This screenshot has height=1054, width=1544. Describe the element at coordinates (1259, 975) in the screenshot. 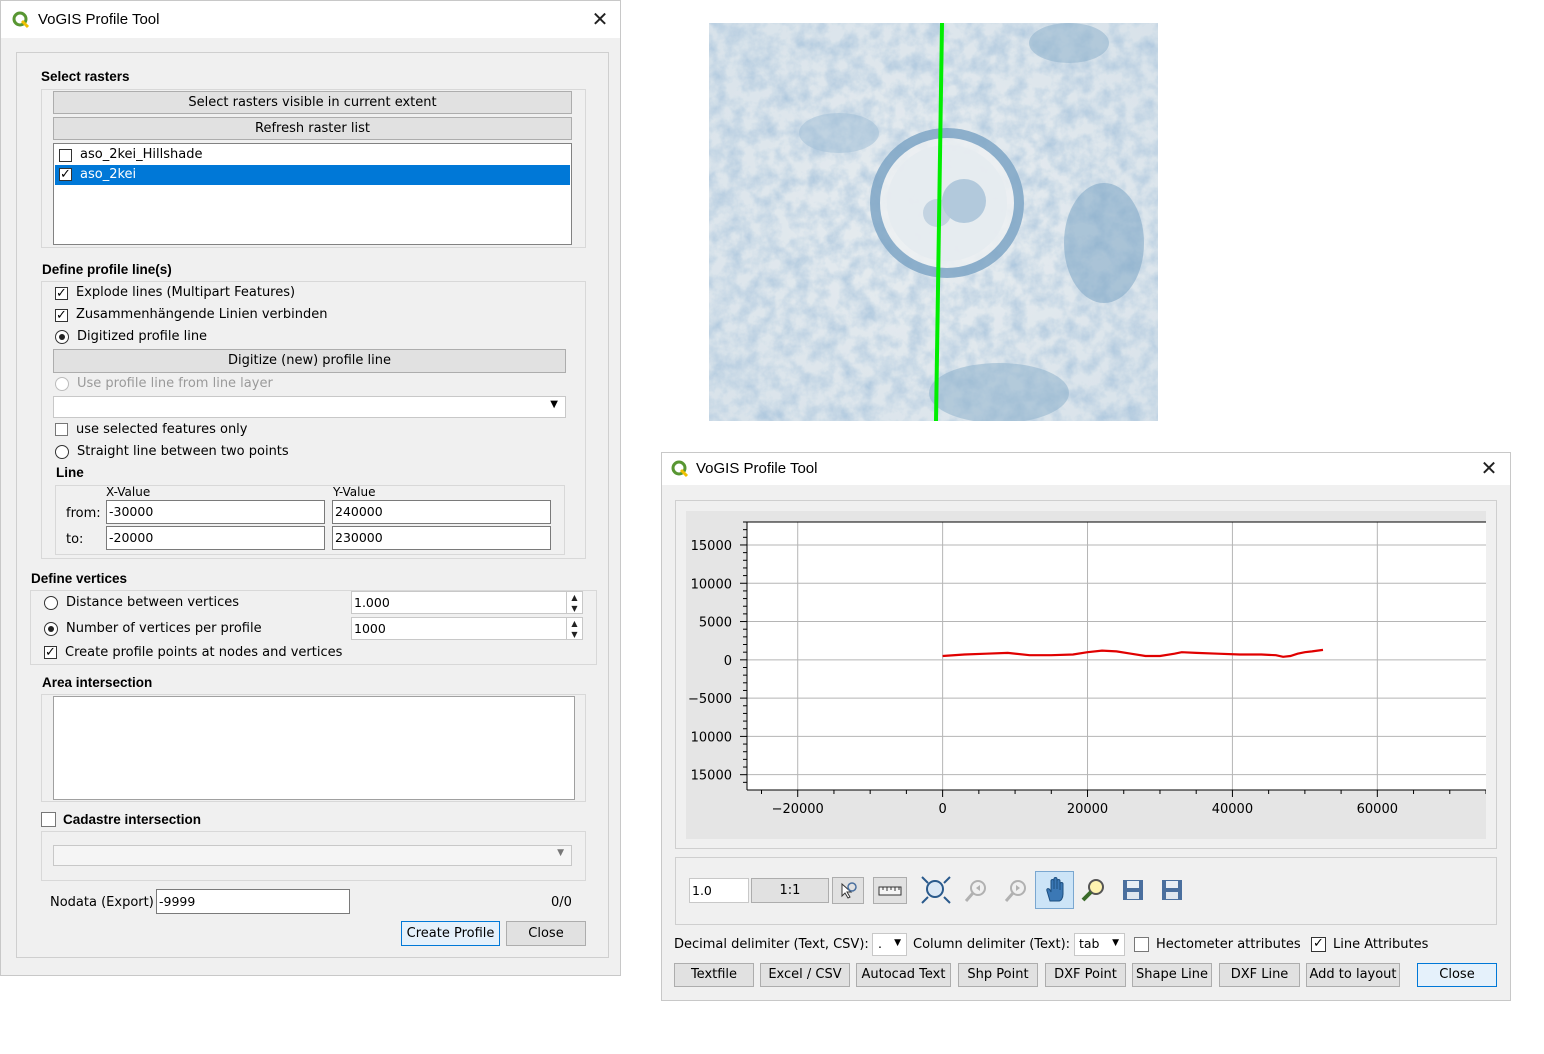

I see `export-dxf-line-button: DXF Line` at that location.